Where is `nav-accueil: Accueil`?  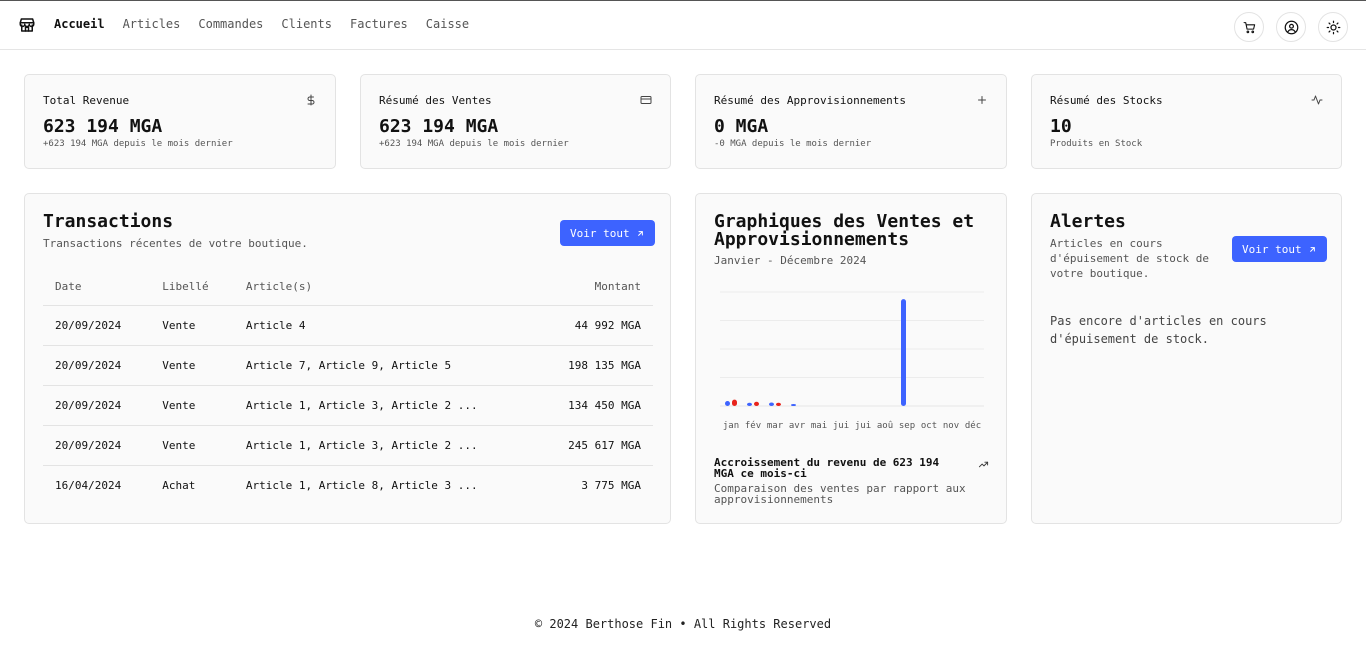
nav-accueil: Accueil is located at coordinates (79, 24).